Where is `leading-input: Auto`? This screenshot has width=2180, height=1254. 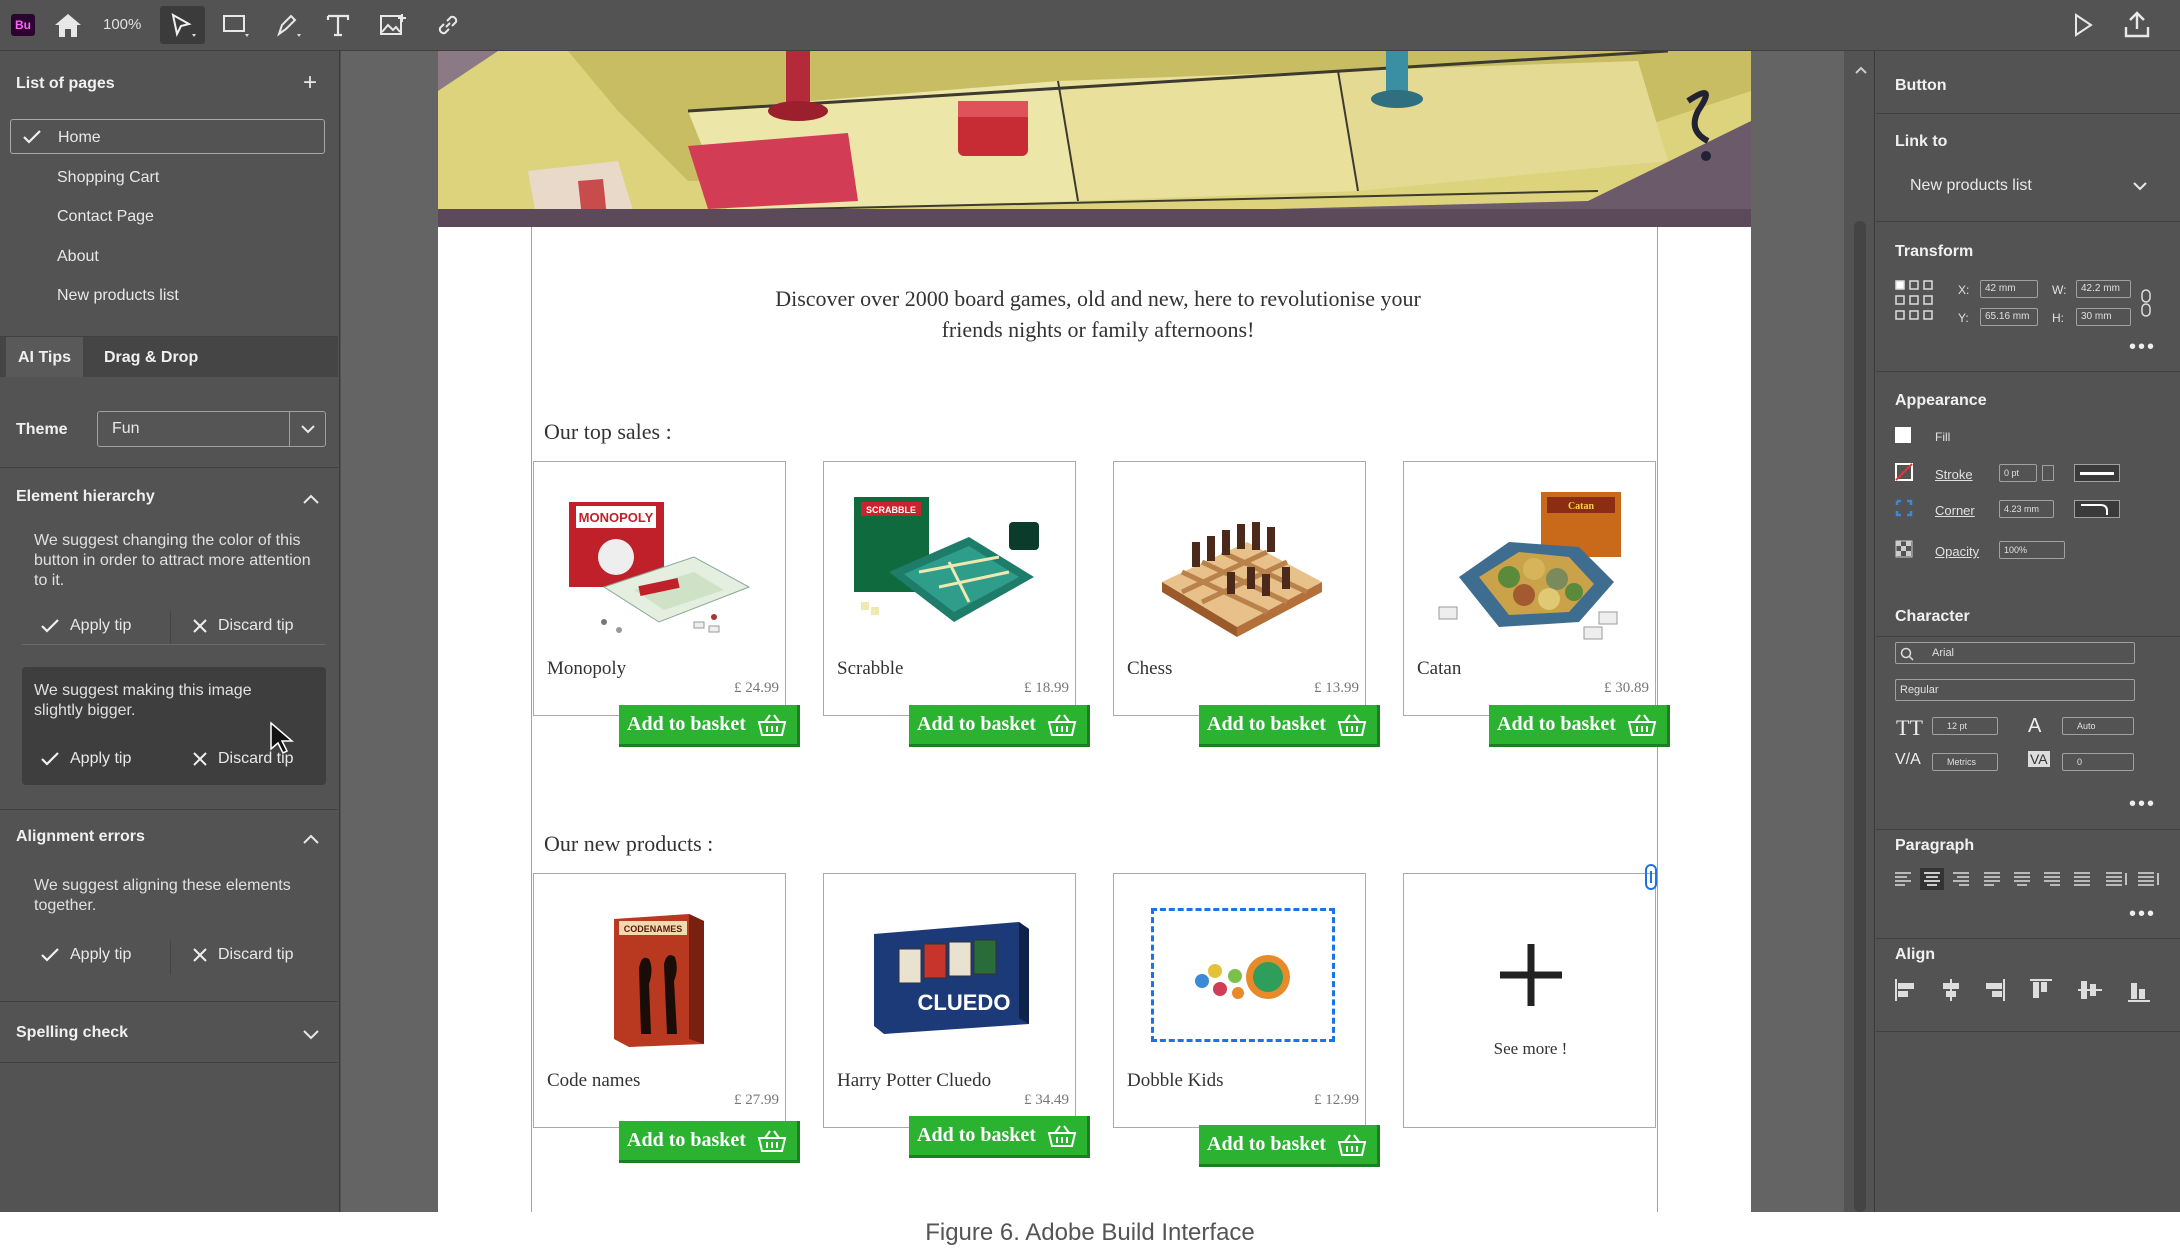
leading-input: Auto is located at coordinates (2098, 726).